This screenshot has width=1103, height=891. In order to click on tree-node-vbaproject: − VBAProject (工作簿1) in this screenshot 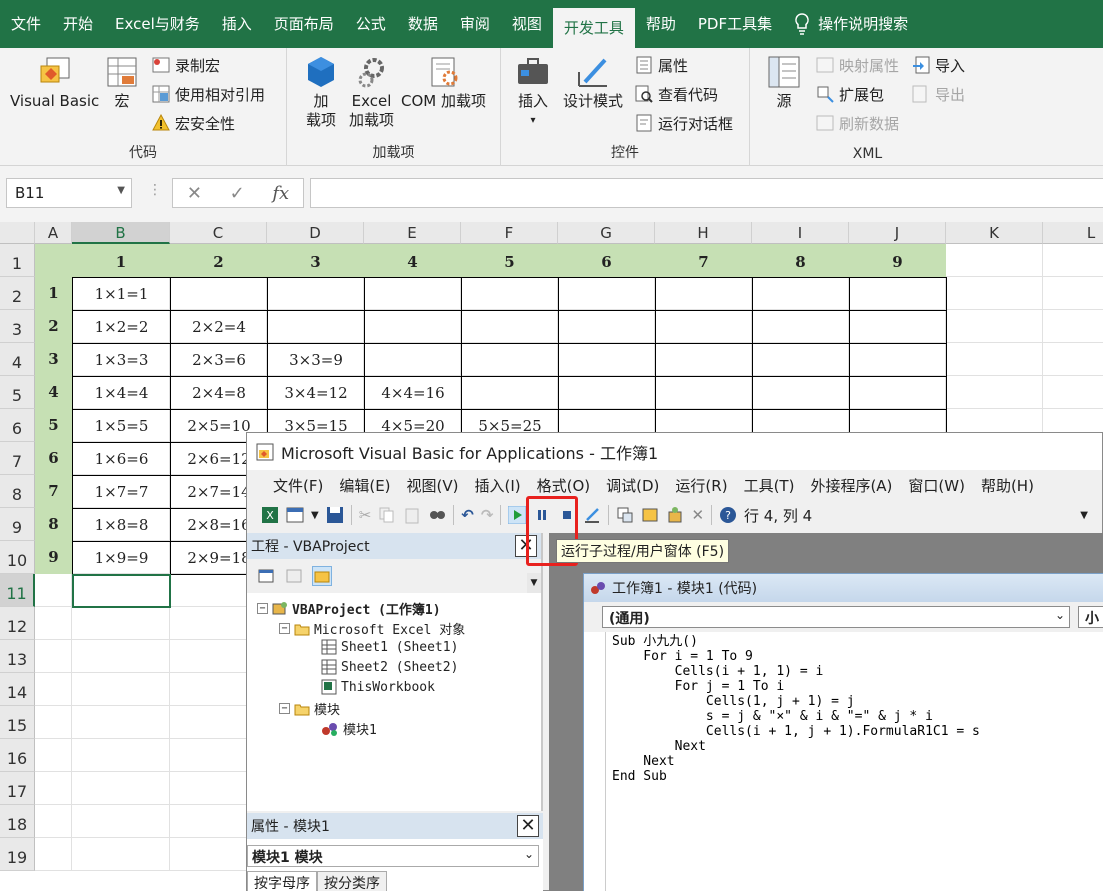, I will do `click(349, 608)`.